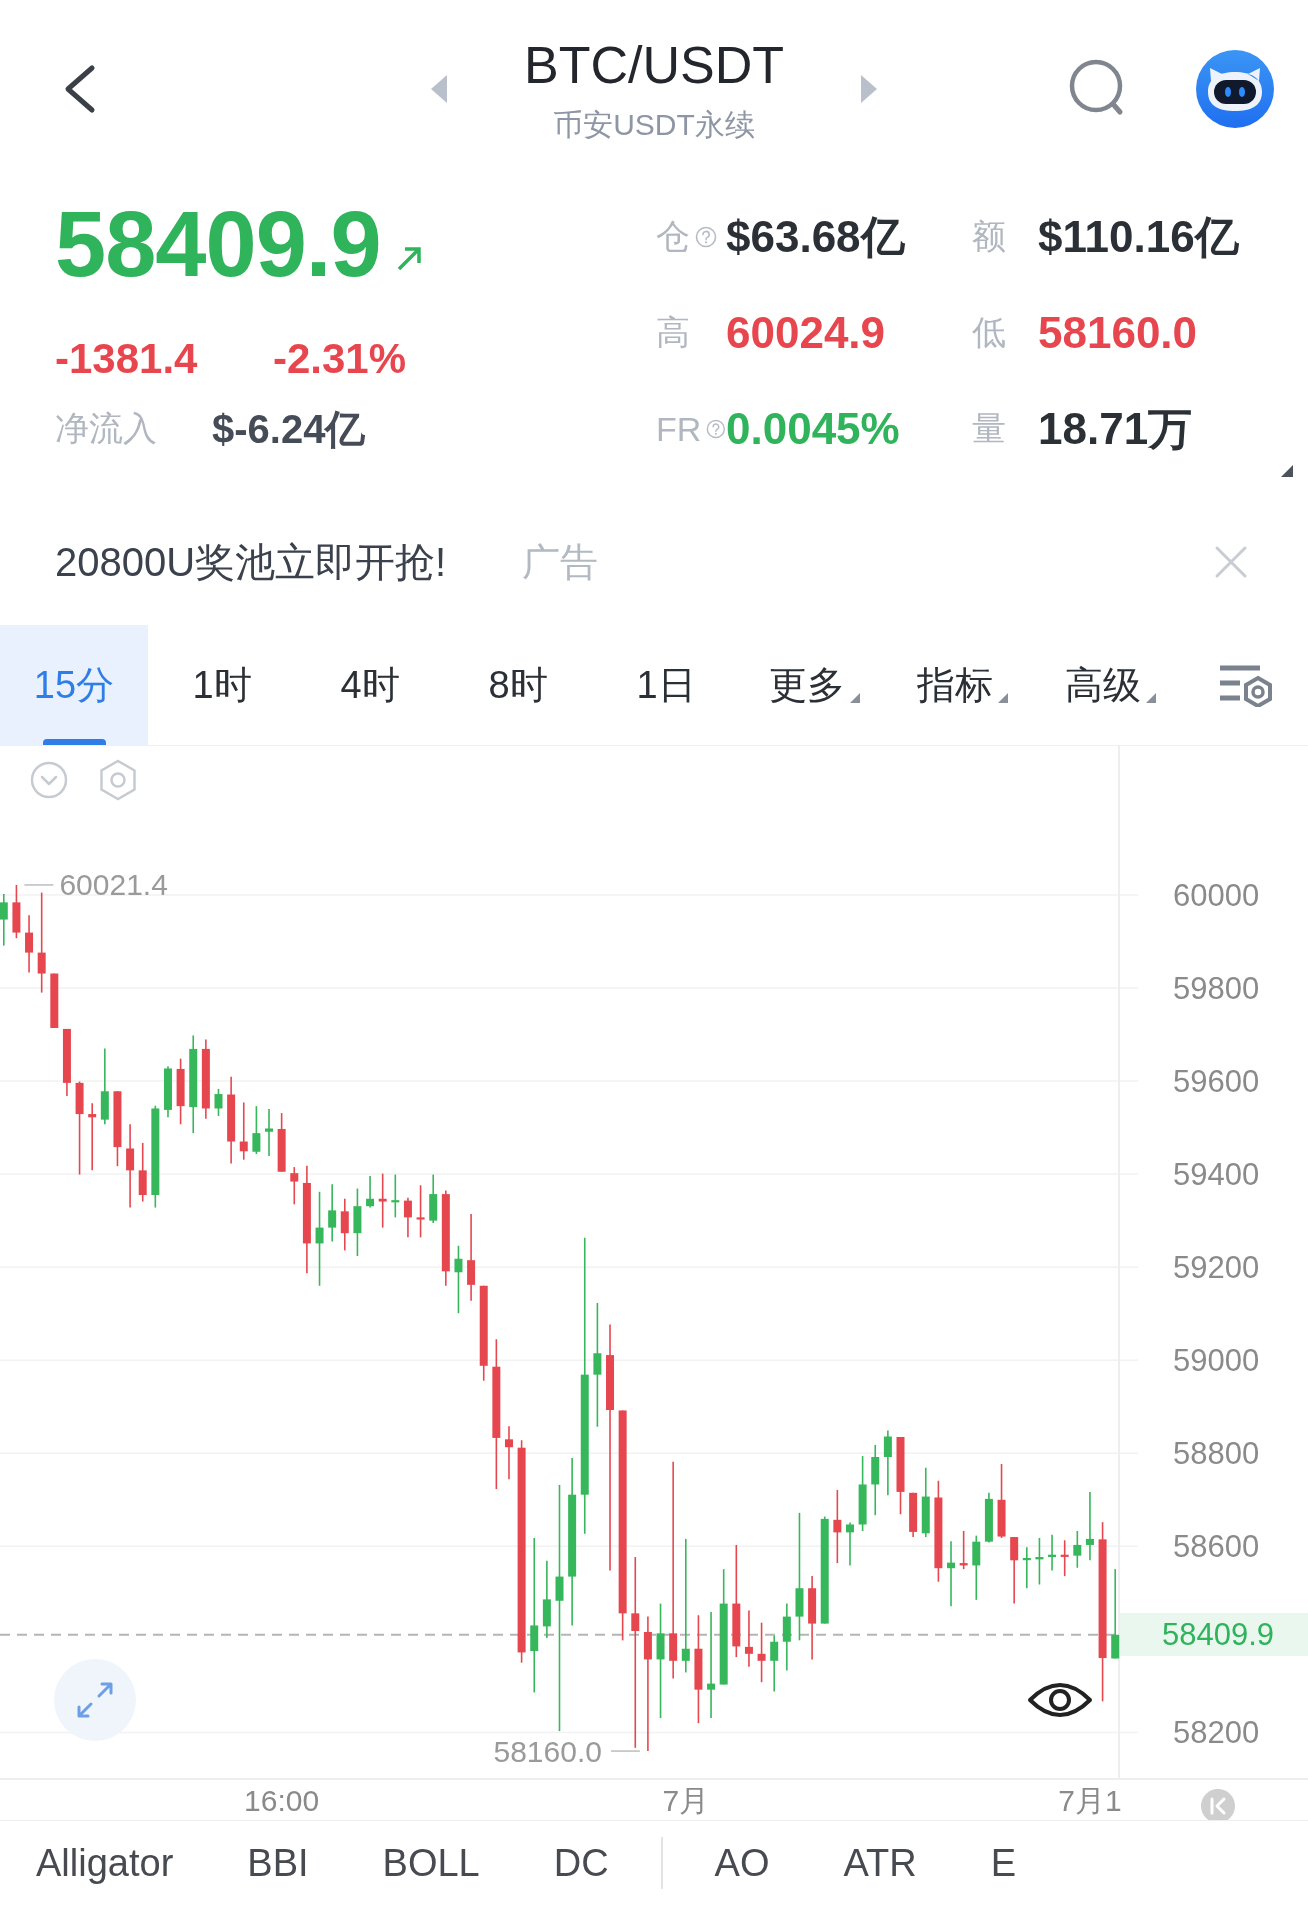  I want to click on indicator-tab: E, so click(1003, 1863).